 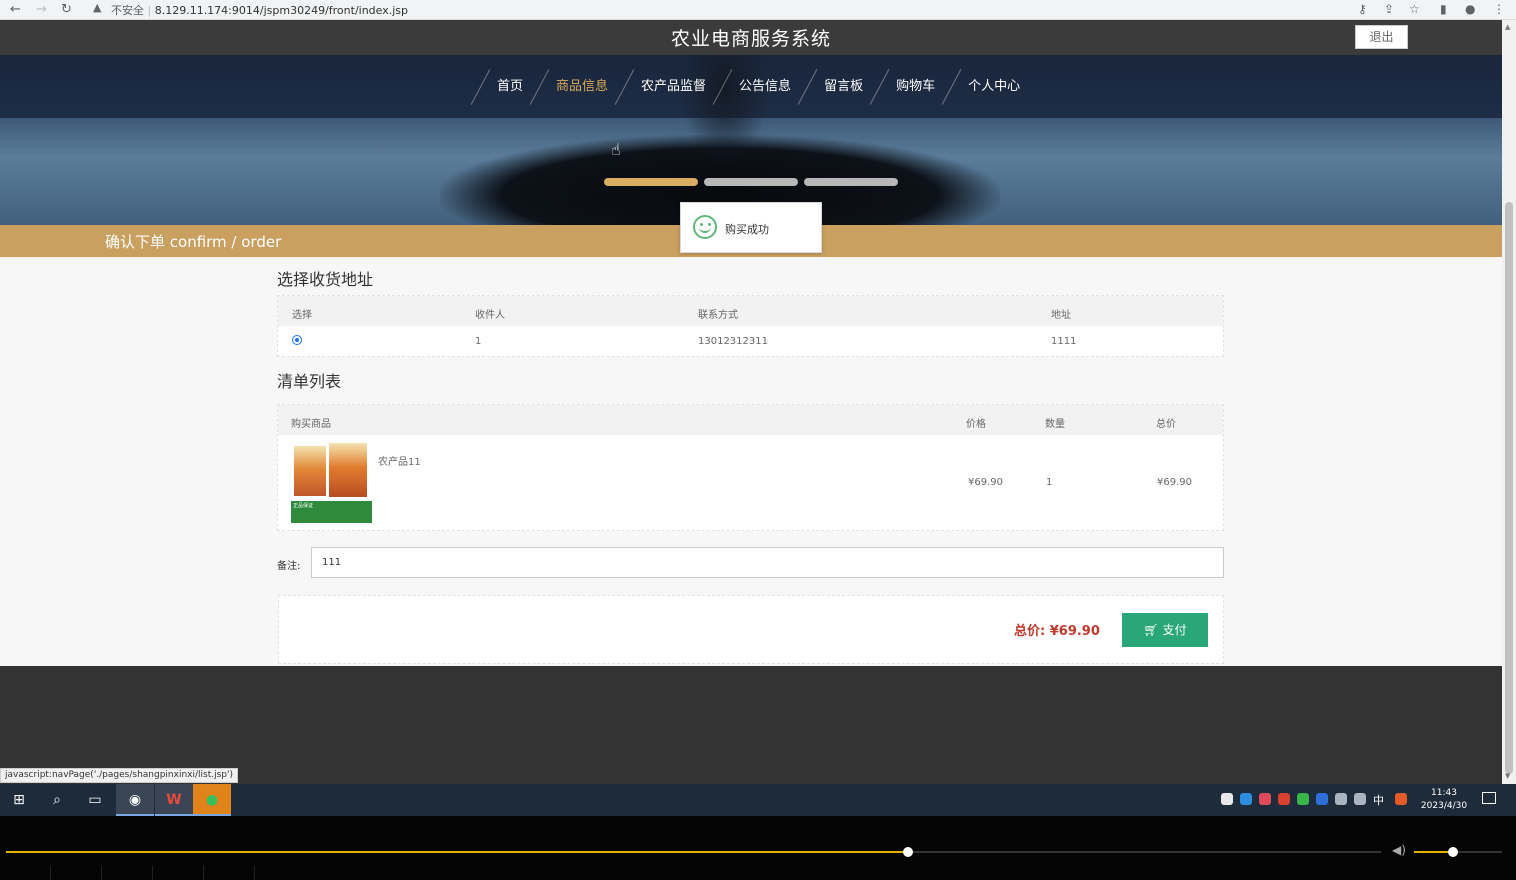 I want to click on volume-icon, so click(x=1360, y=799).